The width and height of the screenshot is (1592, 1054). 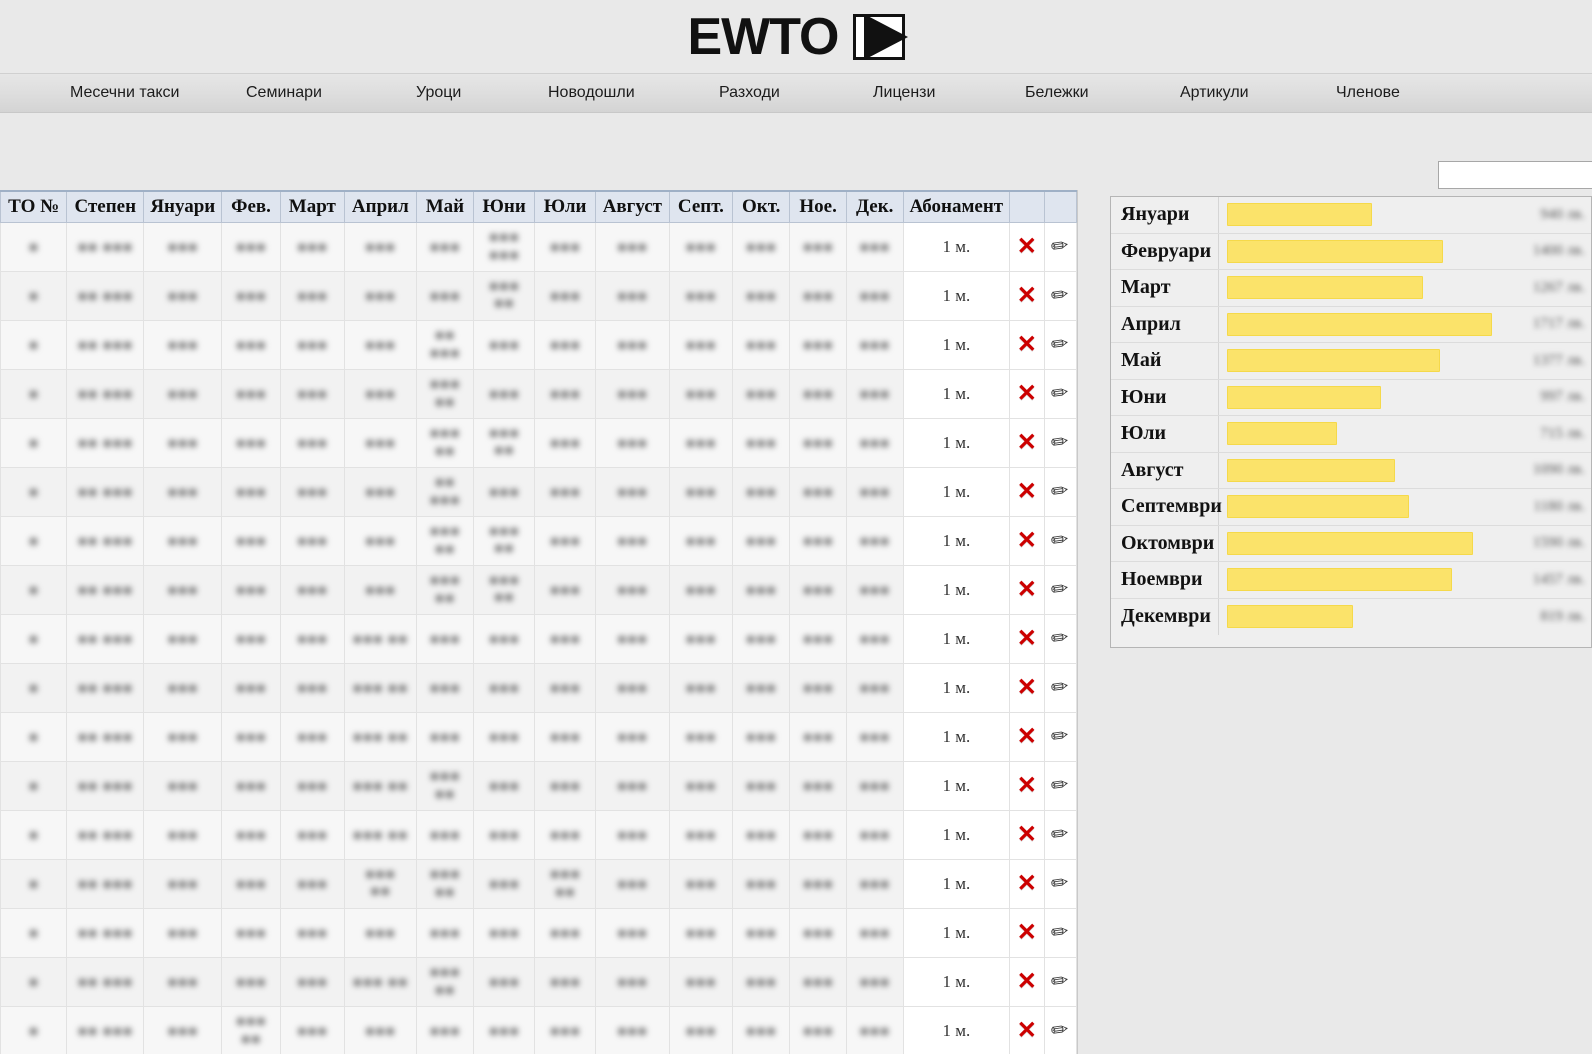 What do you see at coordinates (1057, 93) in the screenshot?
I see `nav-item-7: Бележки` at bounding box center [1057, 93].